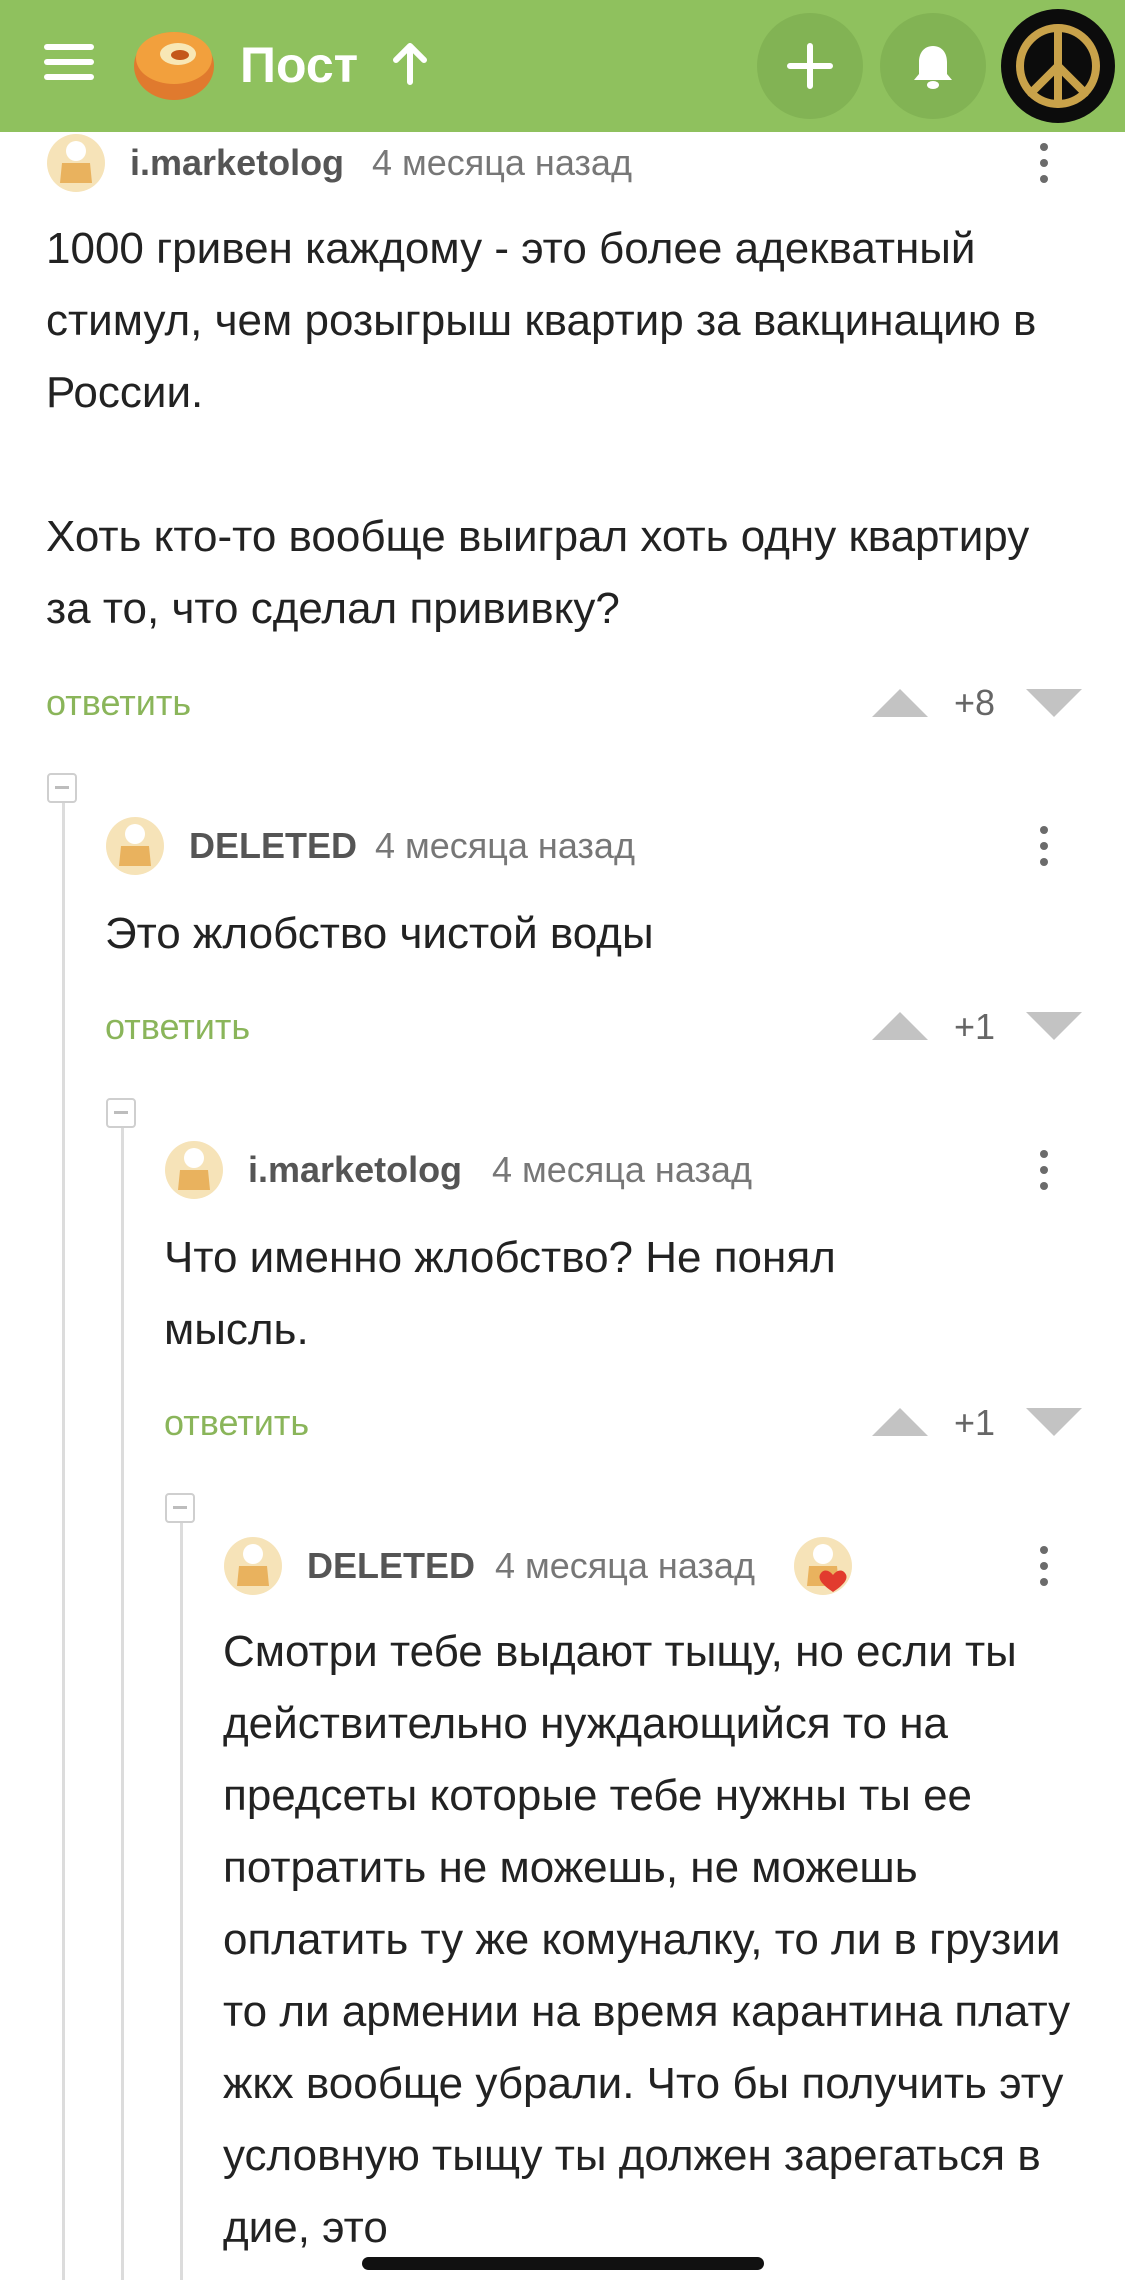 The height and width of the screenshot is (2280, 1125). Describe the element at coordinates (823, 1566) in the screenshot. I see `heart-badge-icon` at that location.